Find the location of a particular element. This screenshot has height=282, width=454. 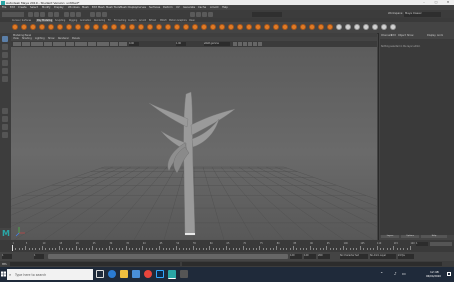

shelf-prism-icon is located at coordinates (96, 27).